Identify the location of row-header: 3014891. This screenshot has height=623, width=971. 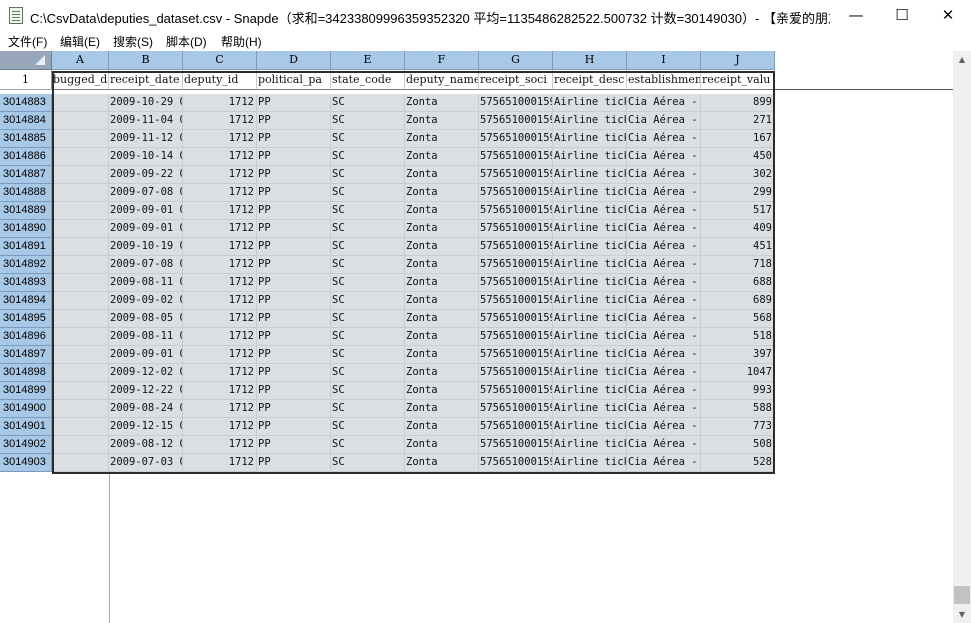
(26, 247).